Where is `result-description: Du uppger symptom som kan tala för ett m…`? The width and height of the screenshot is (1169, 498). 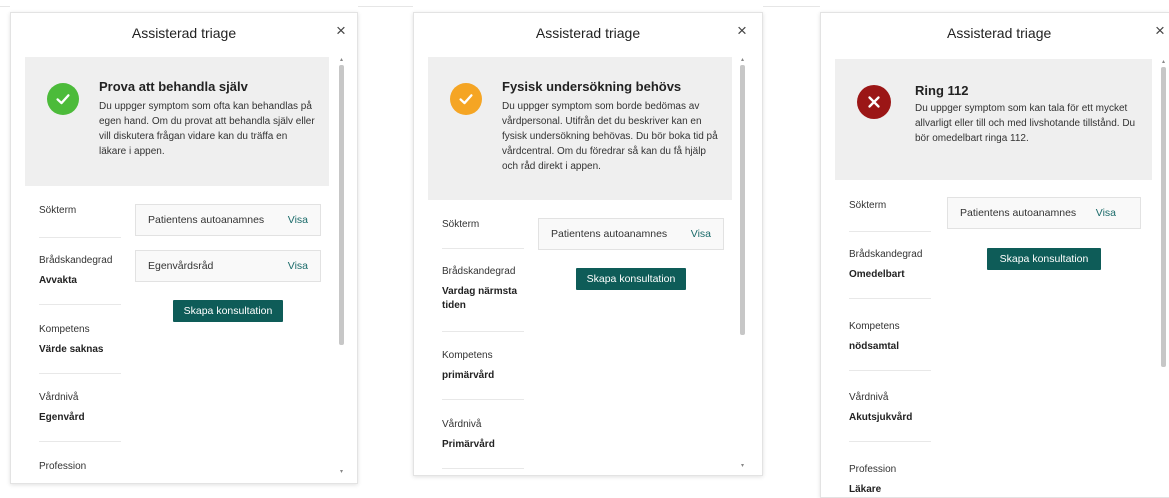 result-description: Du uppger symptom som kan tala för ett m… is located at coordinates (1025, 123).